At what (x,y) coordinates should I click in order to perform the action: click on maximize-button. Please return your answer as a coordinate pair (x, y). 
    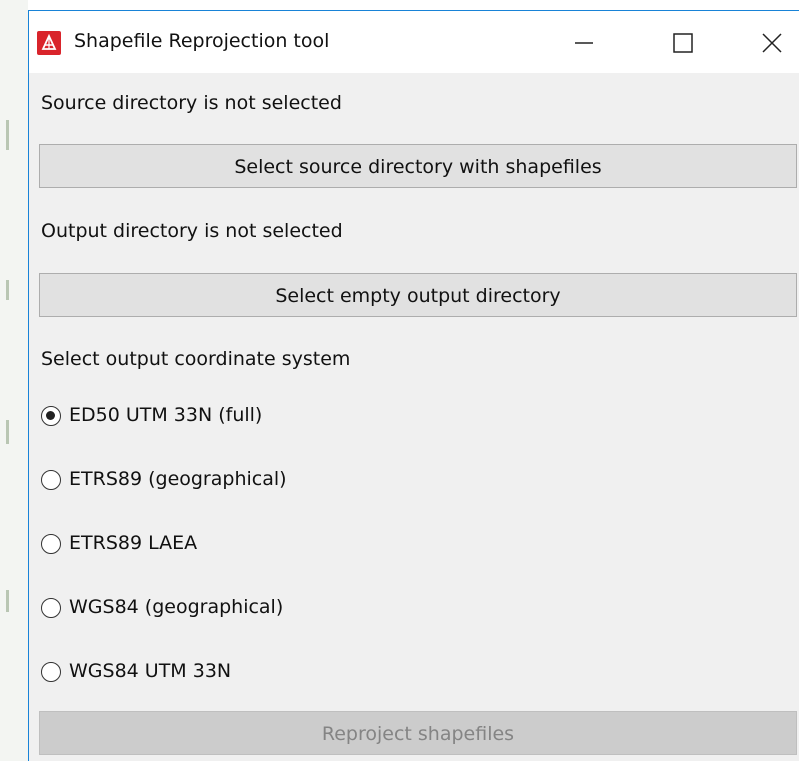
    Looking at the image, I should click on (683, 43).